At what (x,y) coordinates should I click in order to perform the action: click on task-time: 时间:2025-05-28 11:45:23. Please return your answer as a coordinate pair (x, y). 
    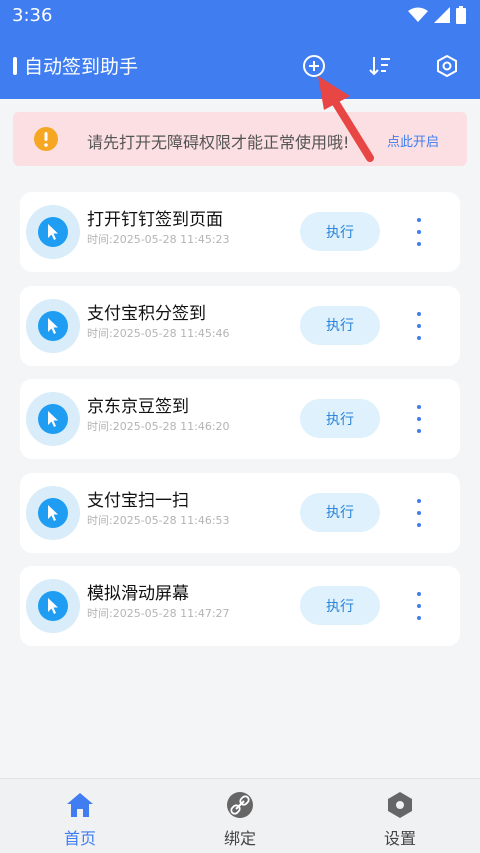
    Looking at the image, I should click on (158, 239).